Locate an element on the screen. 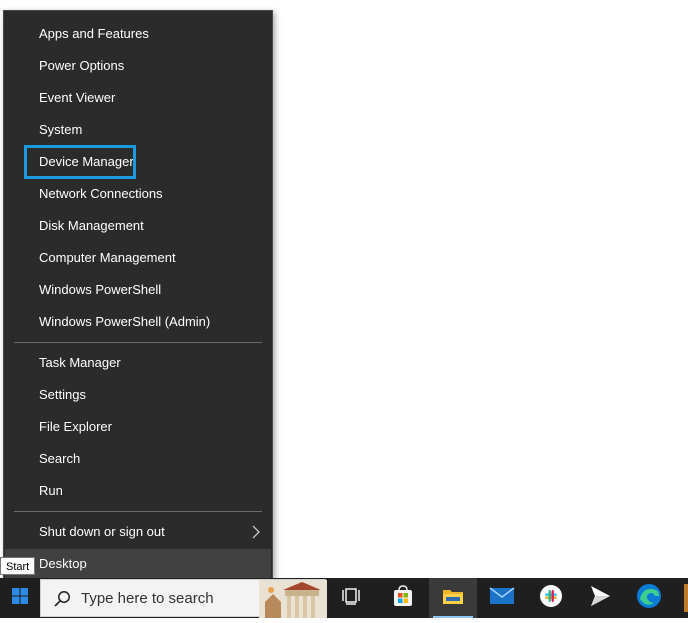 The height and width of the screenshot is (623, 688). edge-browser-icon is located at coordinates (649, 598).